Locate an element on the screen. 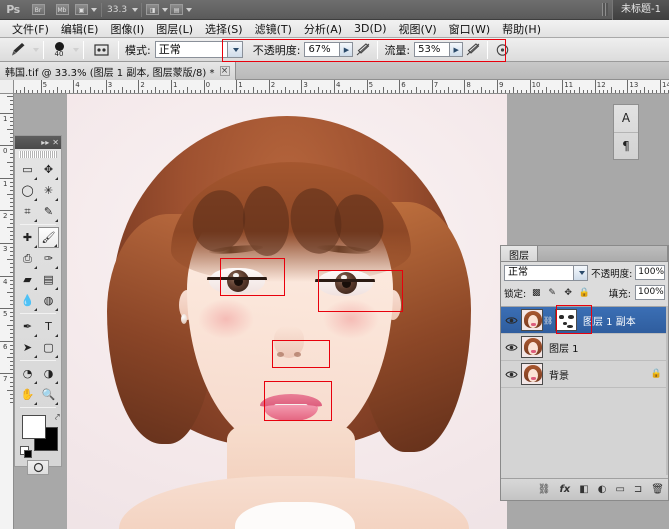  layers-scrollbar is located at coordinates (667, 390).